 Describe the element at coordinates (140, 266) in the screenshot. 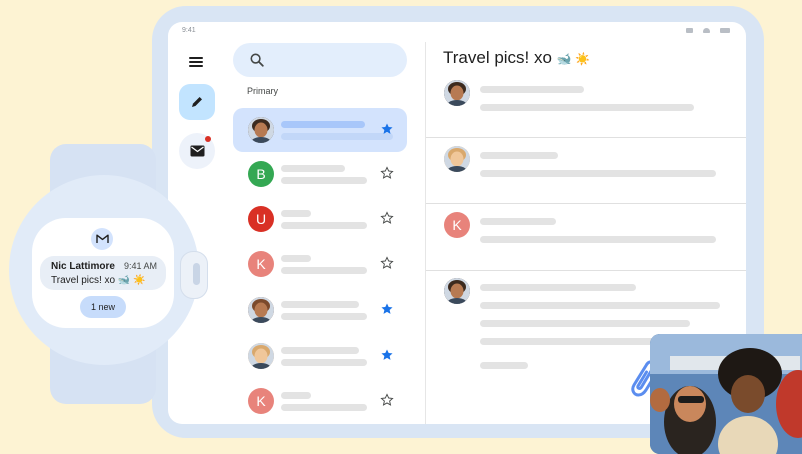

I see `notification-time: 9:41 AM` at that location.